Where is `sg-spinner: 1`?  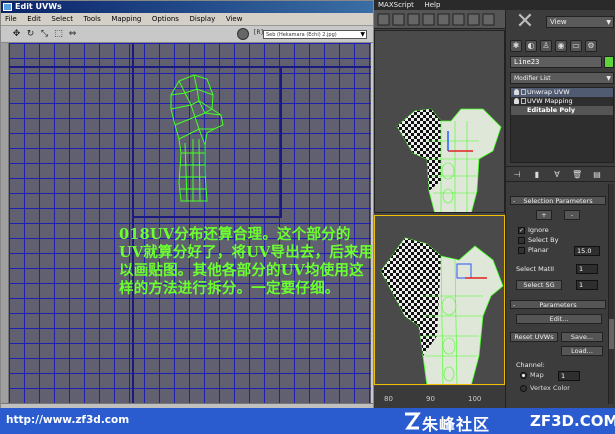 sg-spinner: 1 is located at coordinates (587, 285).